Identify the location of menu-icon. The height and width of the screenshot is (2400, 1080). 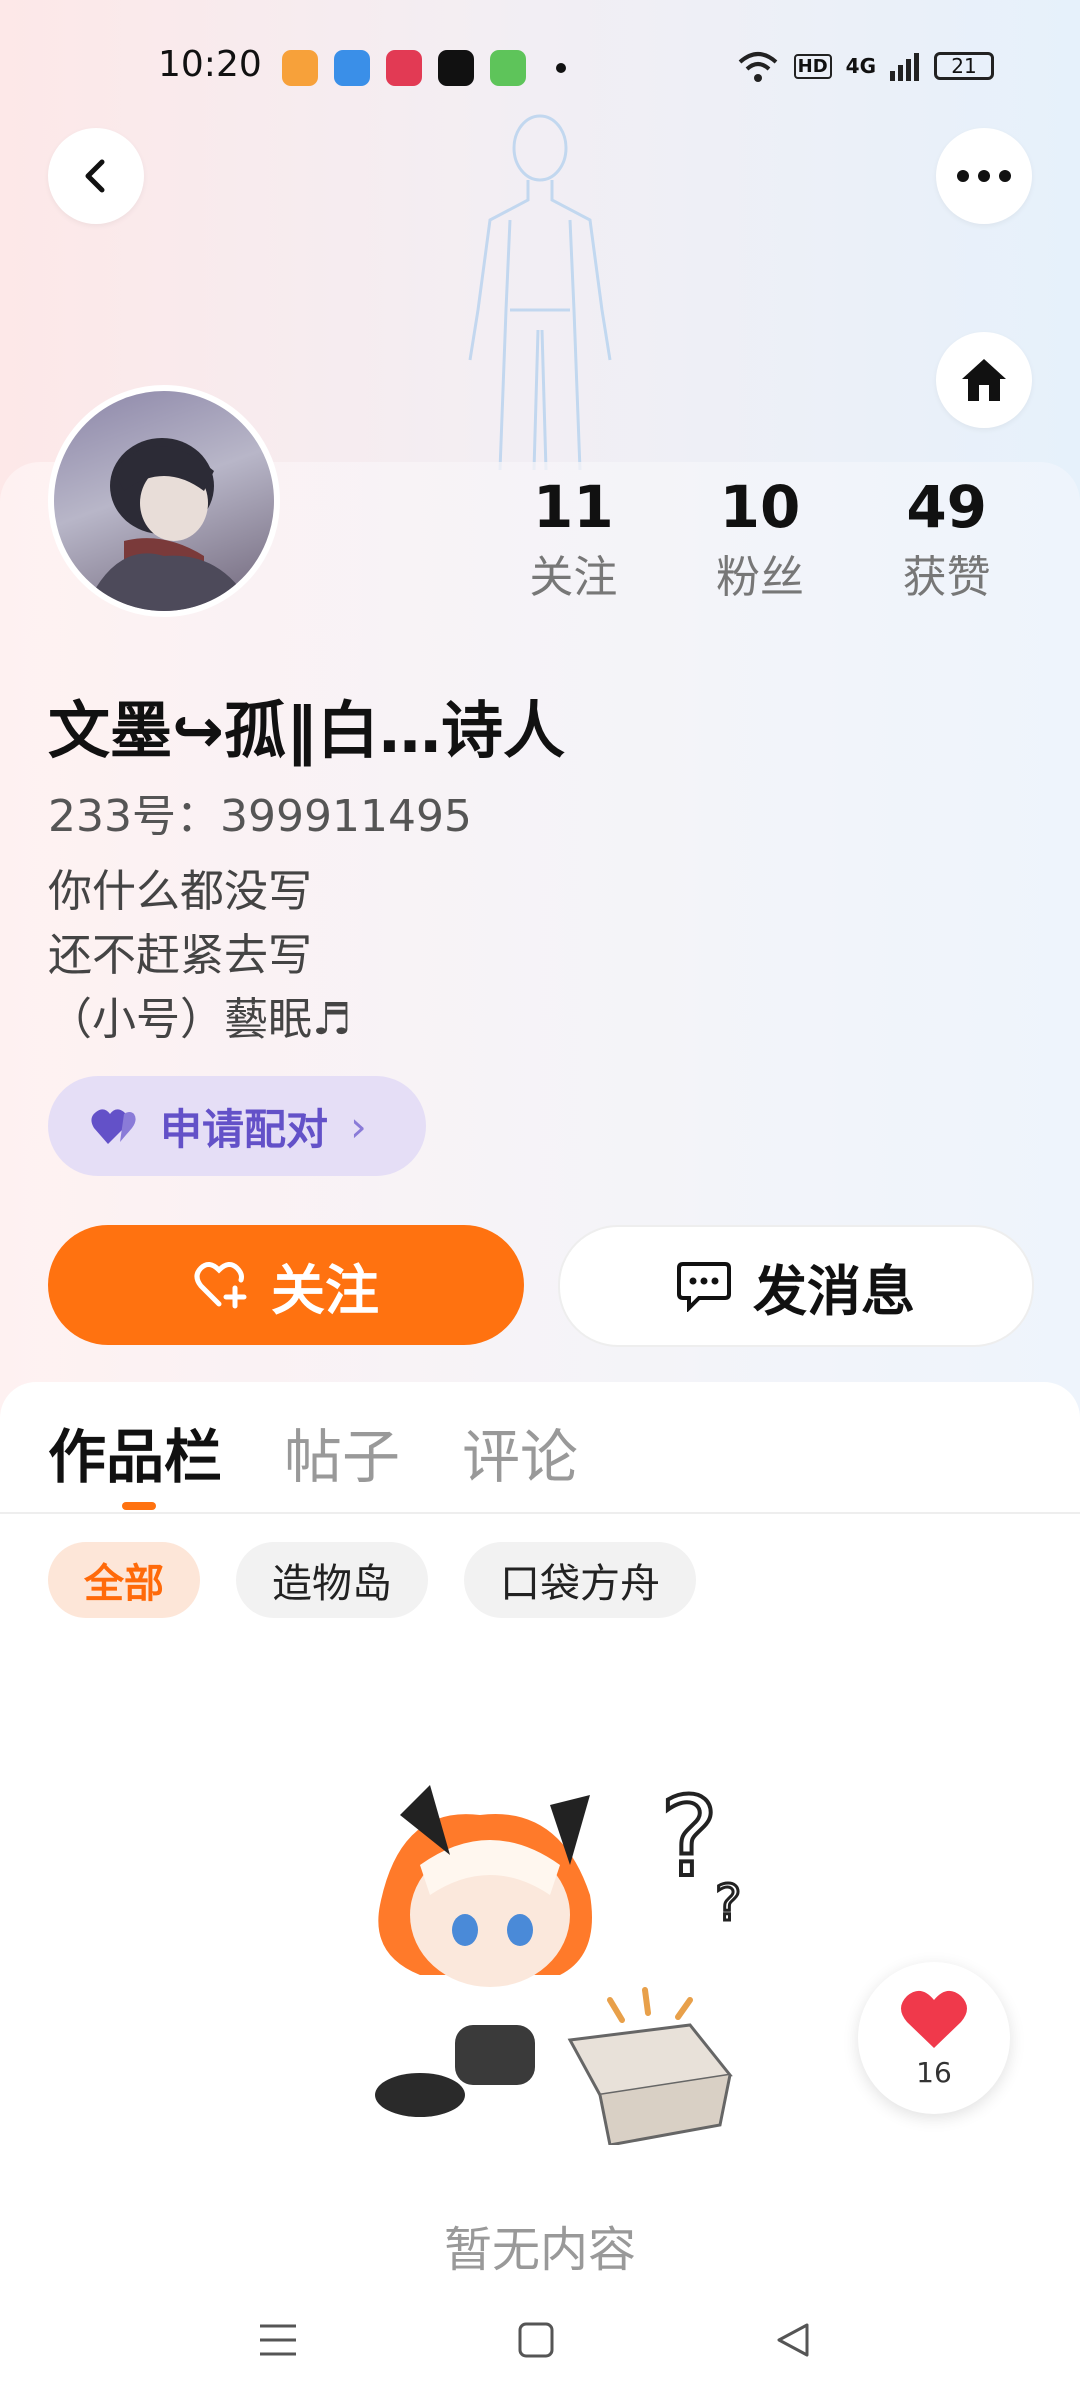
(278, 2340).